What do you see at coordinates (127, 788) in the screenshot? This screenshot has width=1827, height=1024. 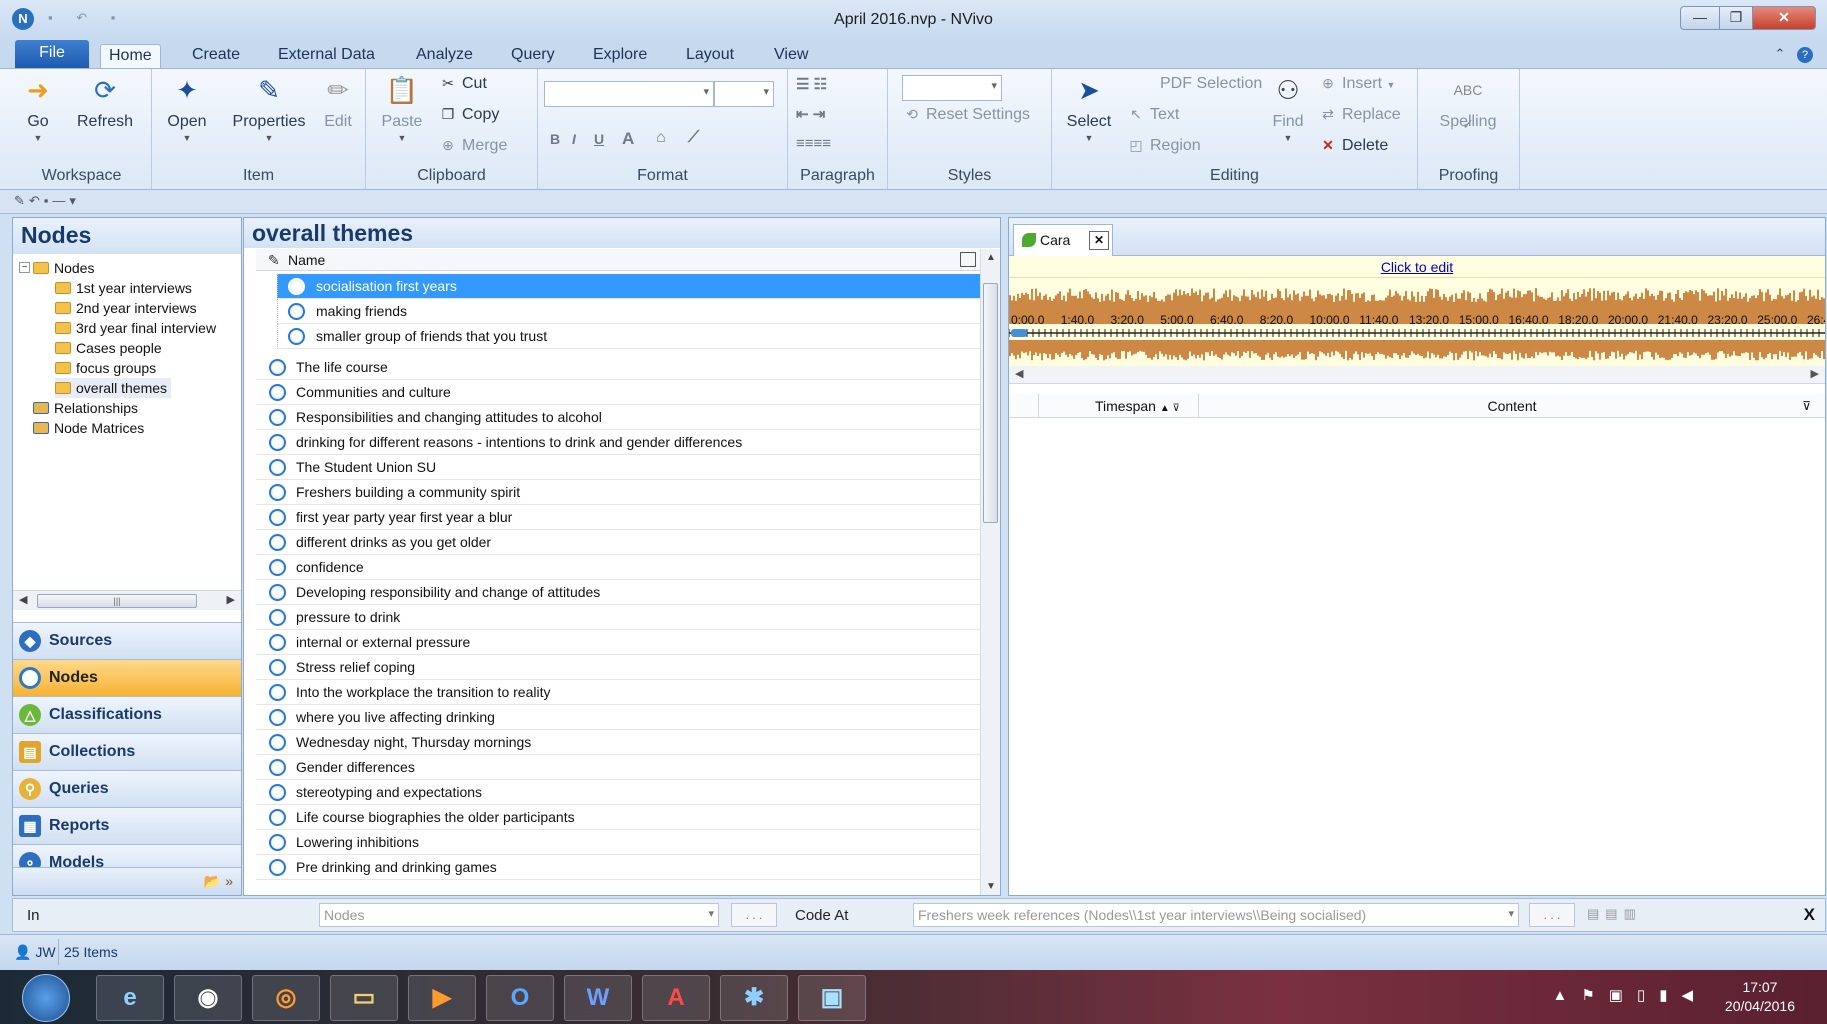 I see `nav-button-queries: ⚲ Queries` at bounding box center [127, 788].